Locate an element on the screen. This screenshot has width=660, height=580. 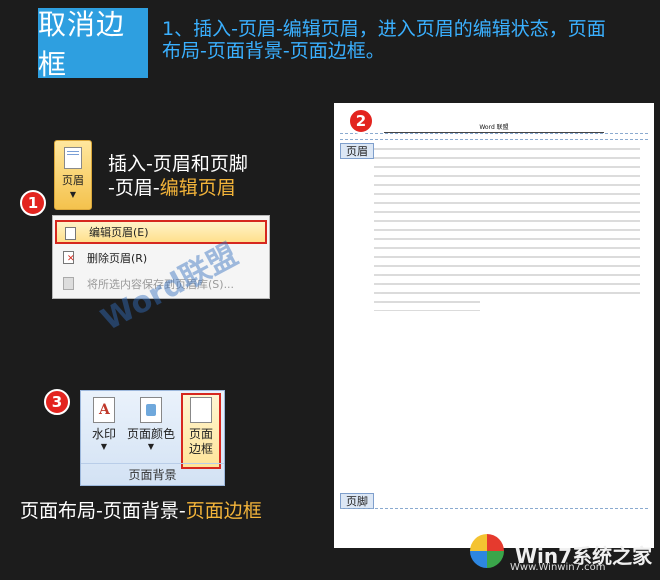
footer-boundary-line is located at coordinates (494, 508).